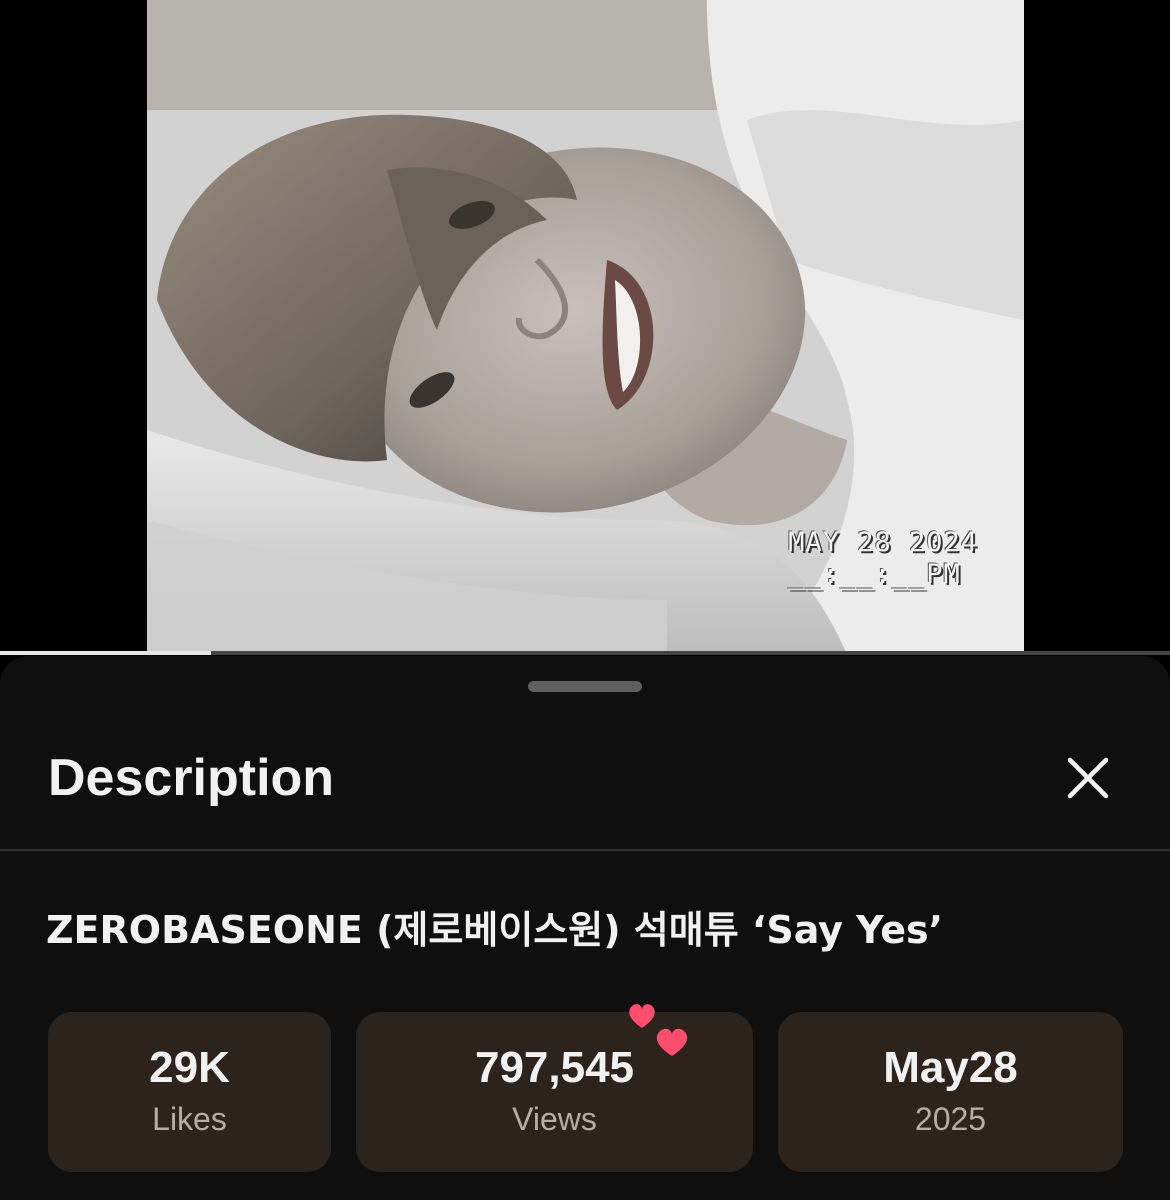  Describe the element at coordinates (950, 1067) in the screenshot. I see `upload-date: May28` at that location.